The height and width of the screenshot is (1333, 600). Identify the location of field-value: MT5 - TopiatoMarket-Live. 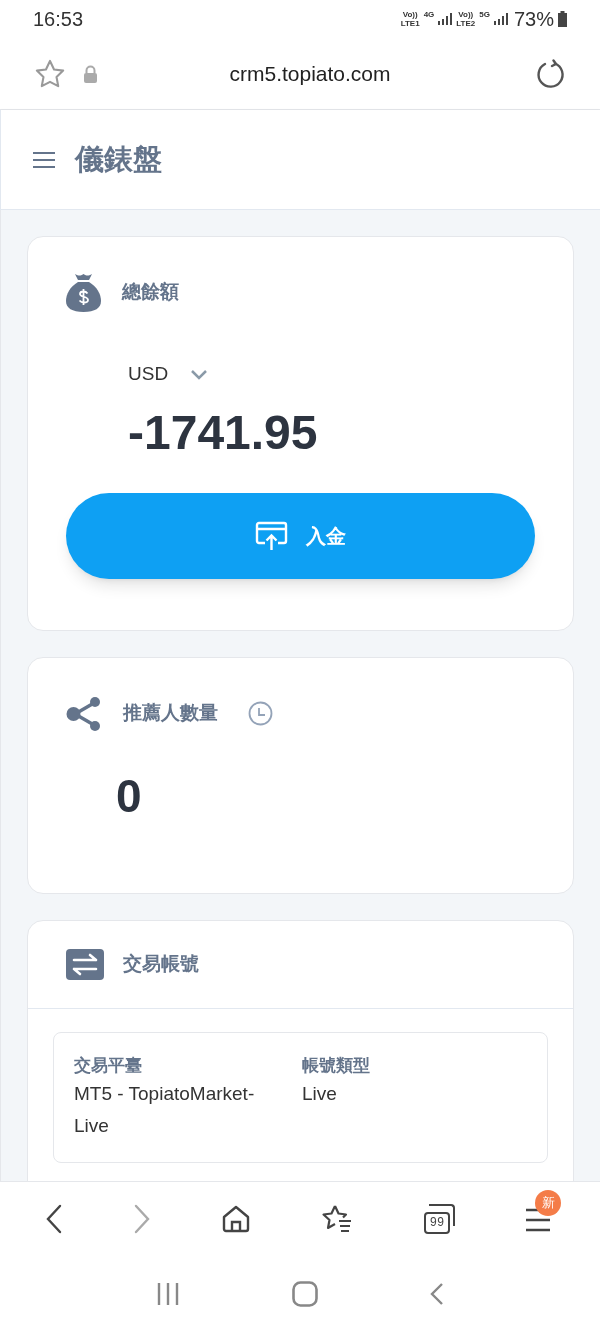
(165, 1110).